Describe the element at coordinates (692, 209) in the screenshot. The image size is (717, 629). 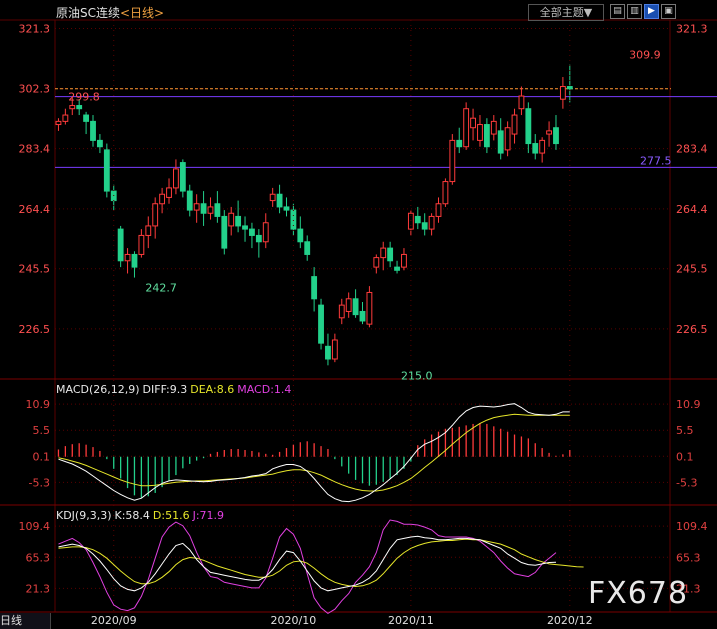
I see `price-tick-right: 264.4` at that location.